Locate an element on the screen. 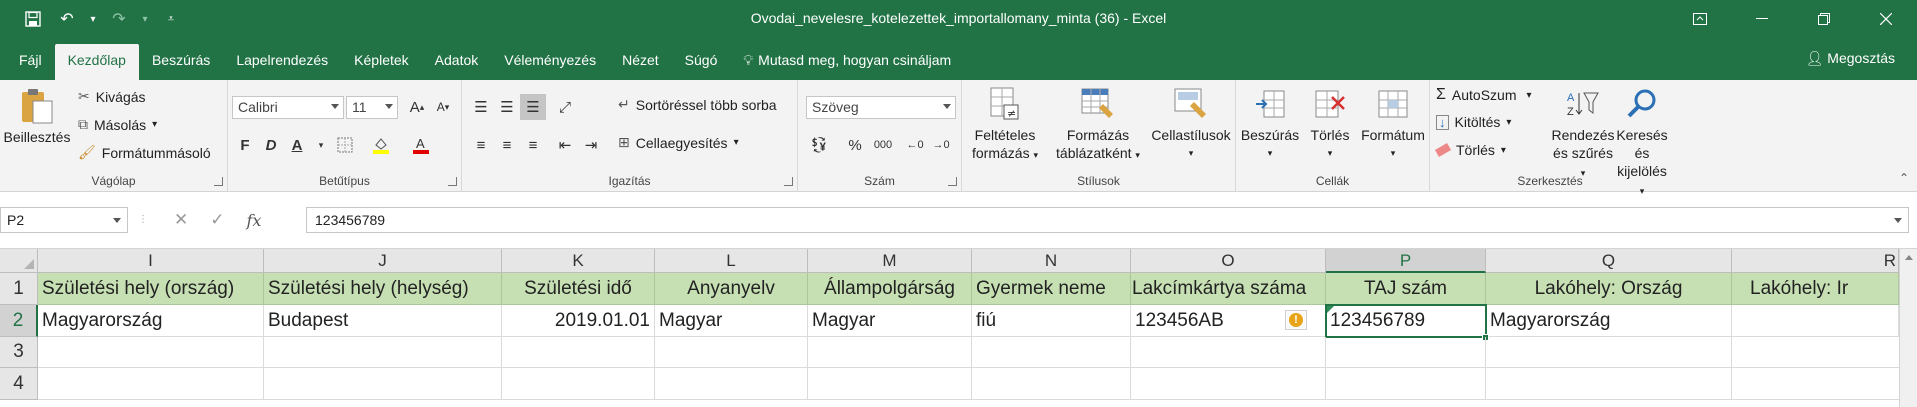 The width and height of the screenshot is (1917, 407). name-box: P2 is located at coordinates (64, 220).